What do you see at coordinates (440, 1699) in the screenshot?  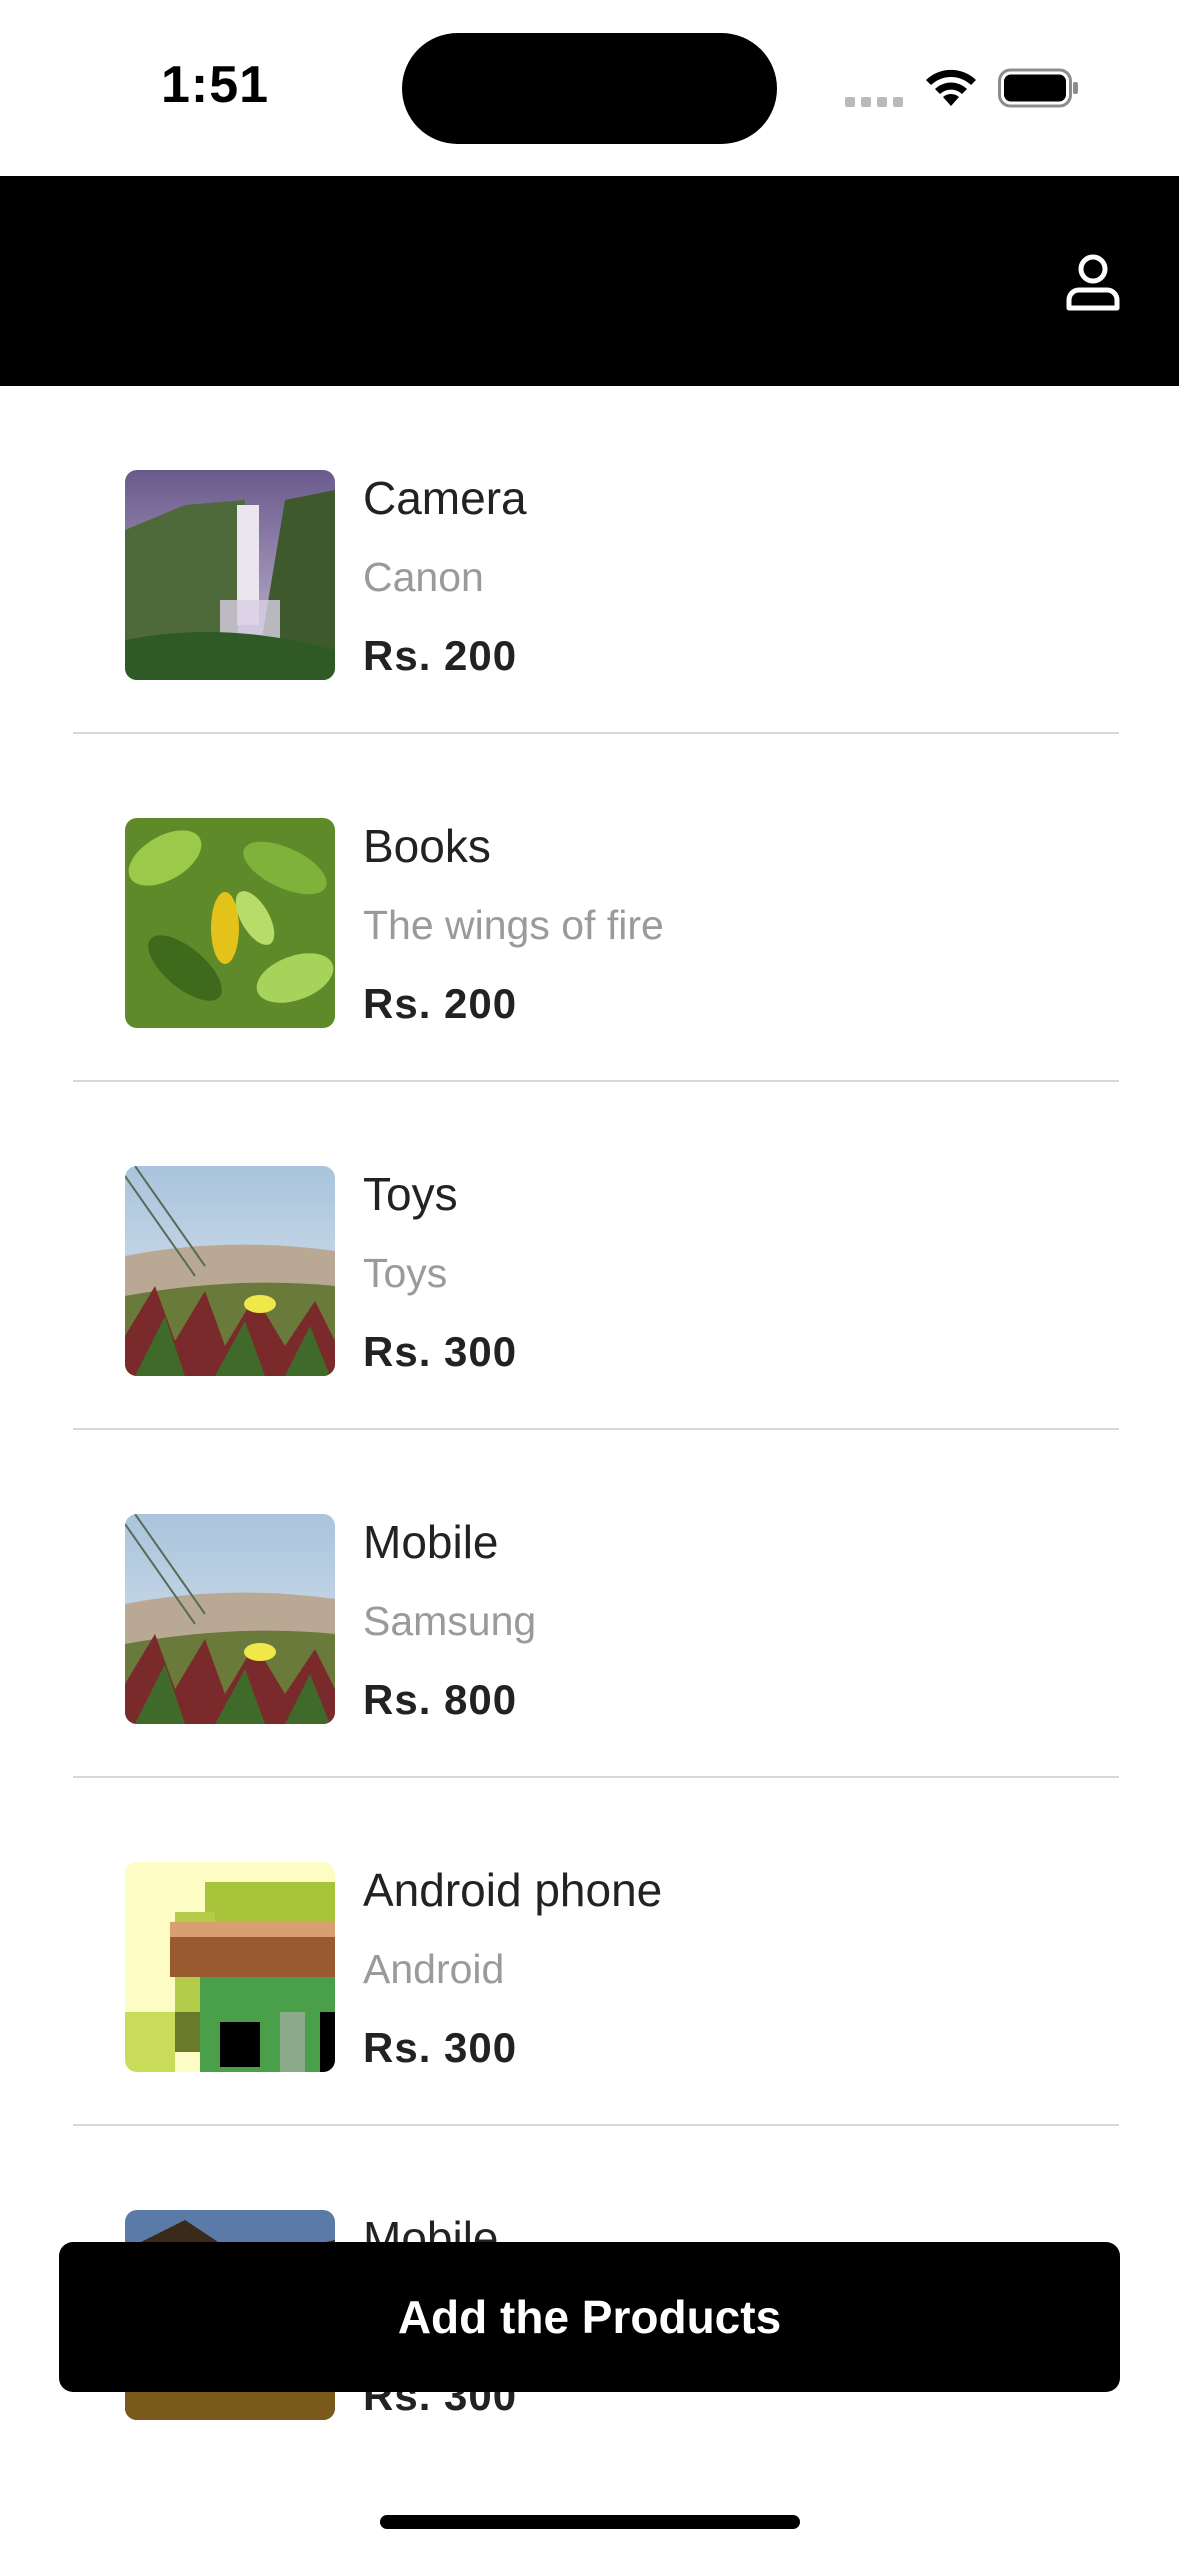 I see `product-price: Rs. 800` at bounding box center [440, 1699].